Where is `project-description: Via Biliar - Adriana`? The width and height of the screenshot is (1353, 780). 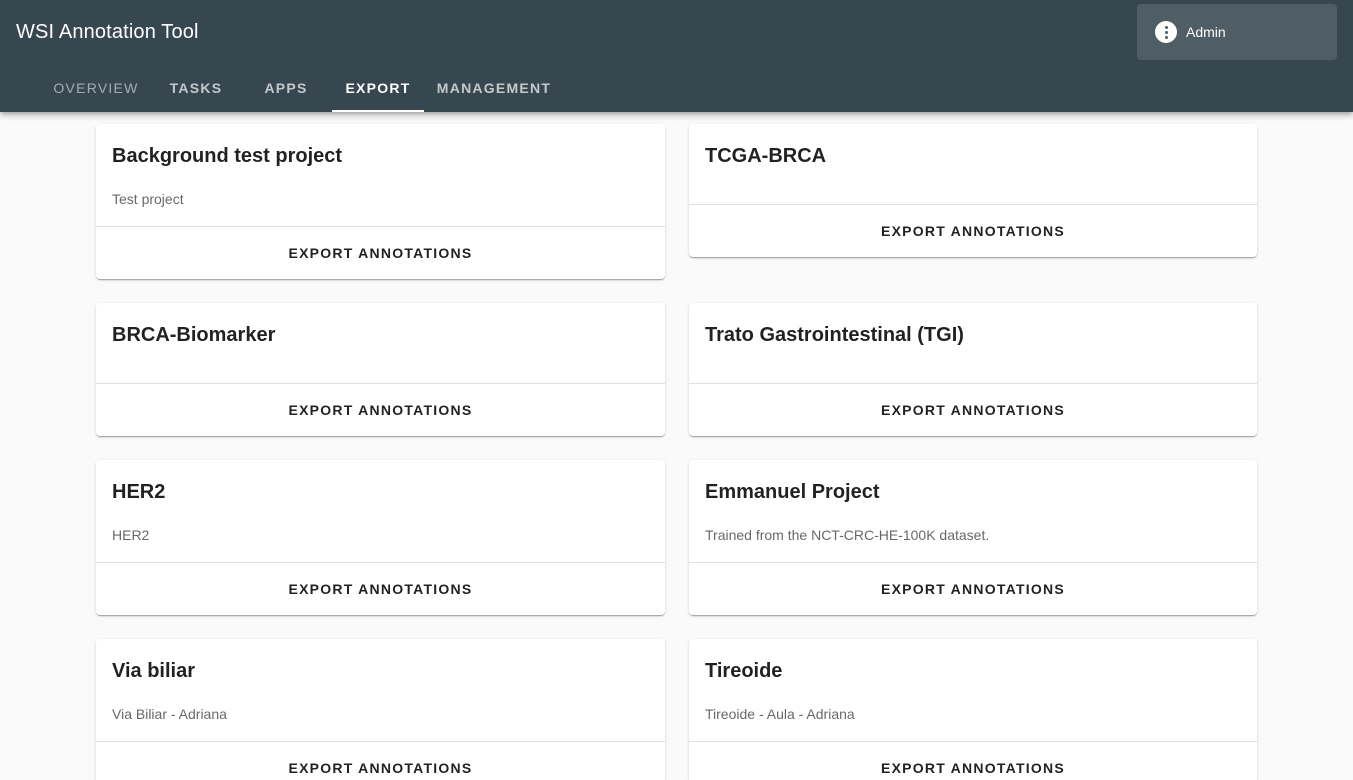 project-description: Via Biliar - Adriana is located at coordinates (169, 714).